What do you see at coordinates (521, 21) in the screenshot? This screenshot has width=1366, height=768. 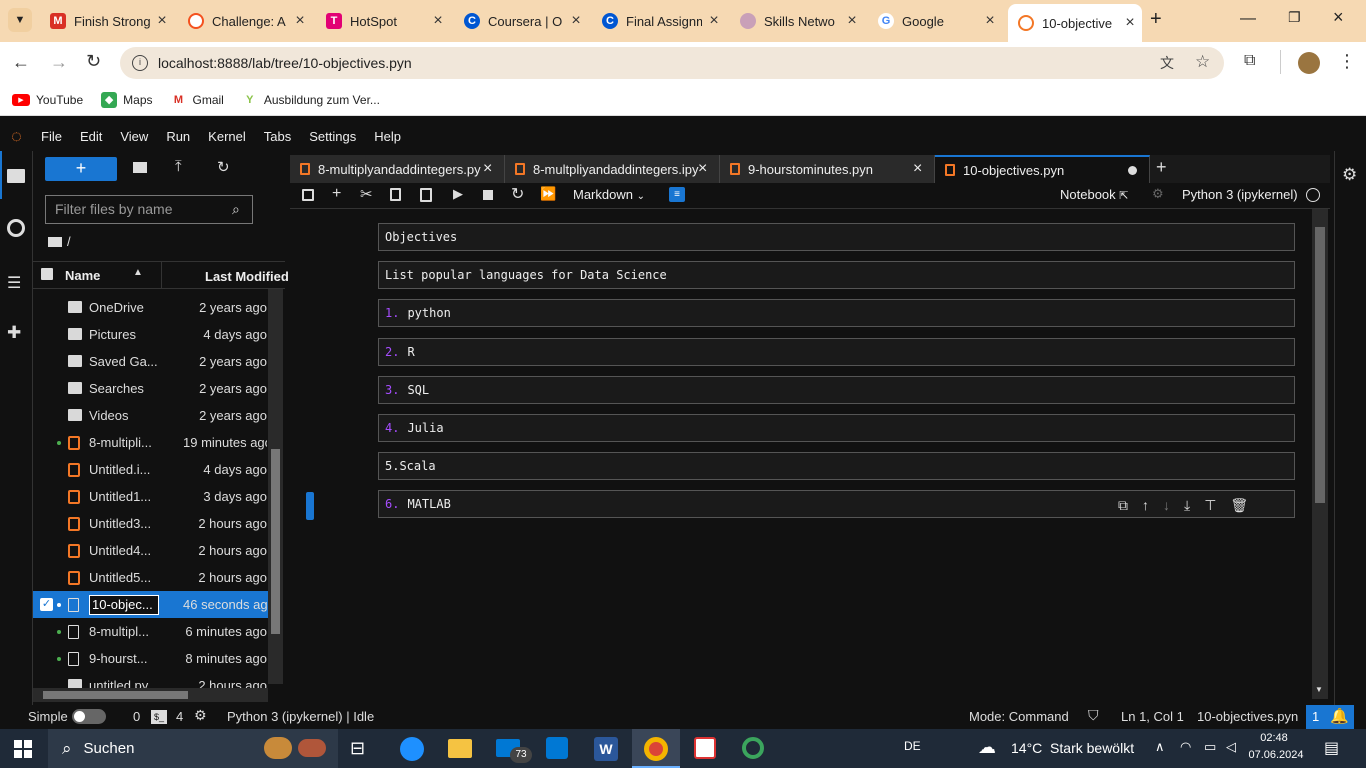 I see `browser-tab: C Coursera | O ×` at bounding box center [521, 21].